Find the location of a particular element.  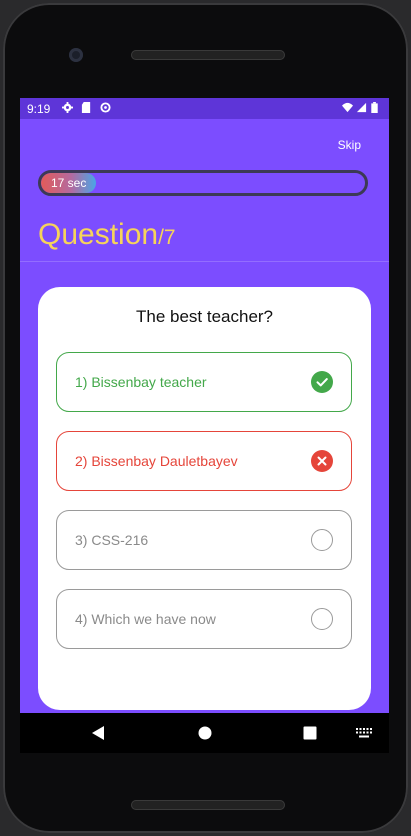

answer-option-label: 2) Bissenbay Dauletbayev is located at coordinates (156, 461).